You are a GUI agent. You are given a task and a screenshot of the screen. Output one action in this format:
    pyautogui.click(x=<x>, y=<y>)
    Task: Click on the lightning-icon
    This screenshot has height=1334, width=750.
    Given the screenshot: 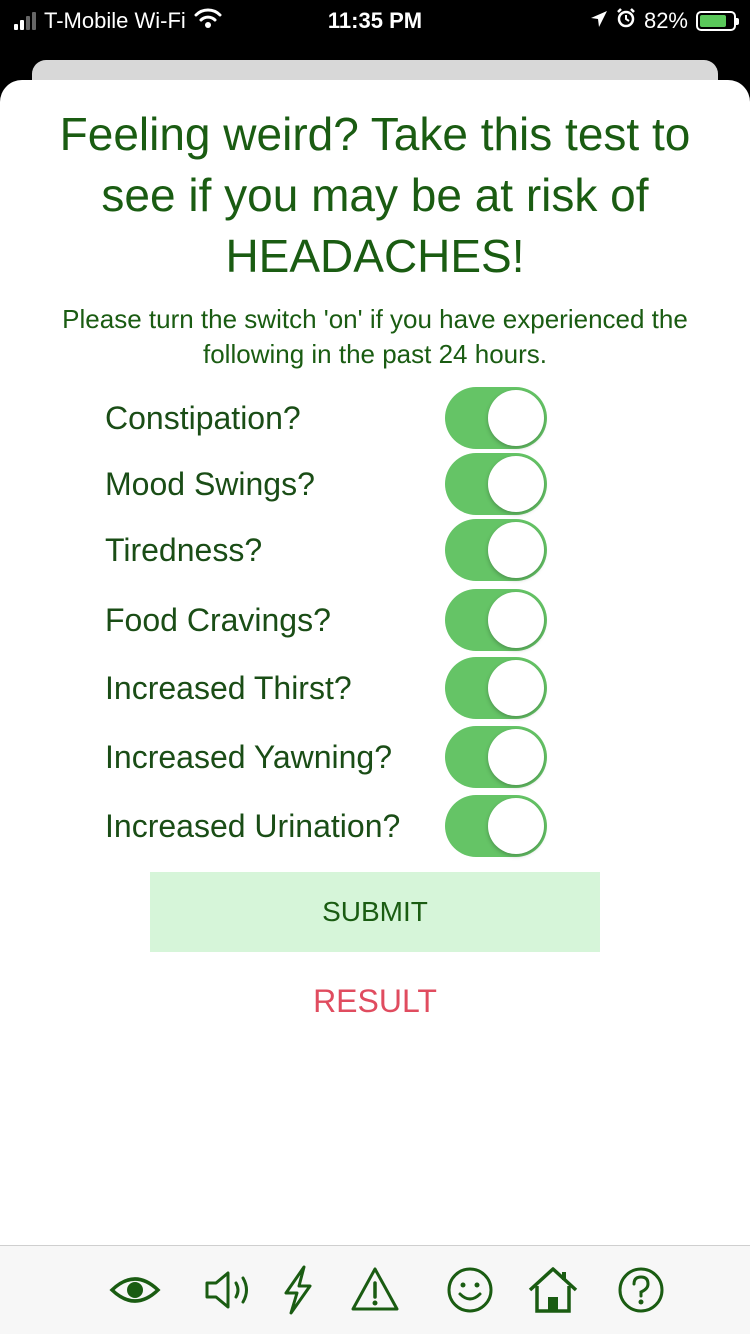 What is the action you would take?
    pyautogui.click(x=298, y=1290)
    